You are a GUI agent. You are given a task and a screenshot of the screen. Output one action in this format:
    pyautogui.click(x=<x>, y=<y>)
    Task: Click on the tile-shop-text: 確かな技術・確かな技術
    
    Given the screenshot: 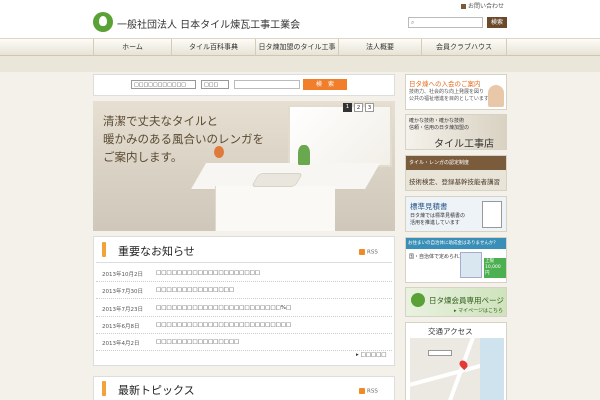 What is the action you would take?
    pyautogui.click(x=437, y=121)
    